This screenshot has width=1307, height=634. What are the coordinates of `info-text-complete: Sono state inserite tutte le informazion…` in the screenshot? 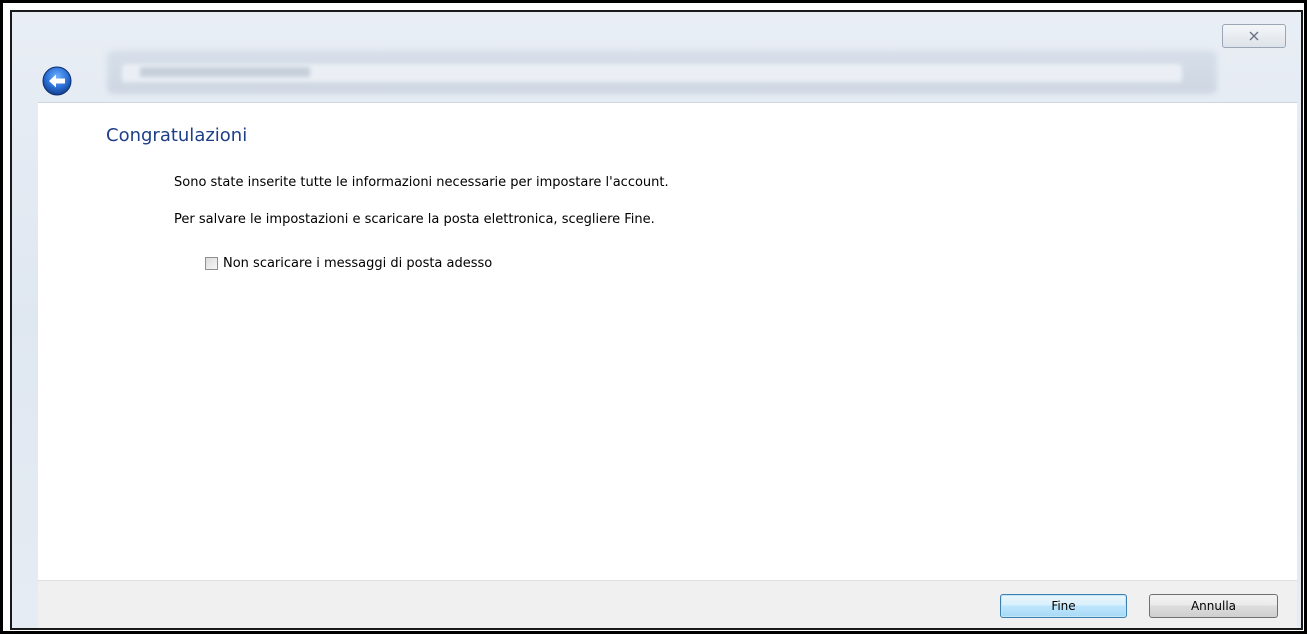 It's located at (421, 182).